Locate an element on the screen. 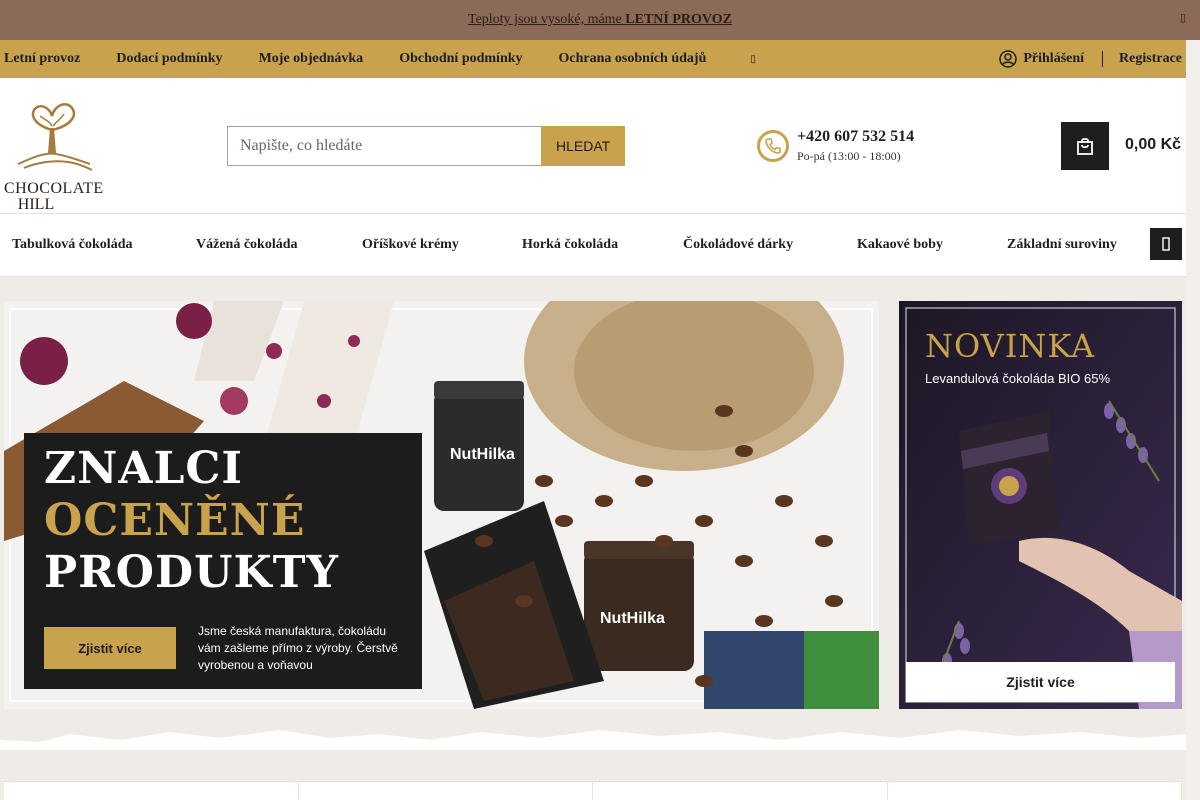 Image resolution: width=1200 pixels, height=800 pixels. phone-number: +420 607 532 514 is located at coordinates (855, 137).